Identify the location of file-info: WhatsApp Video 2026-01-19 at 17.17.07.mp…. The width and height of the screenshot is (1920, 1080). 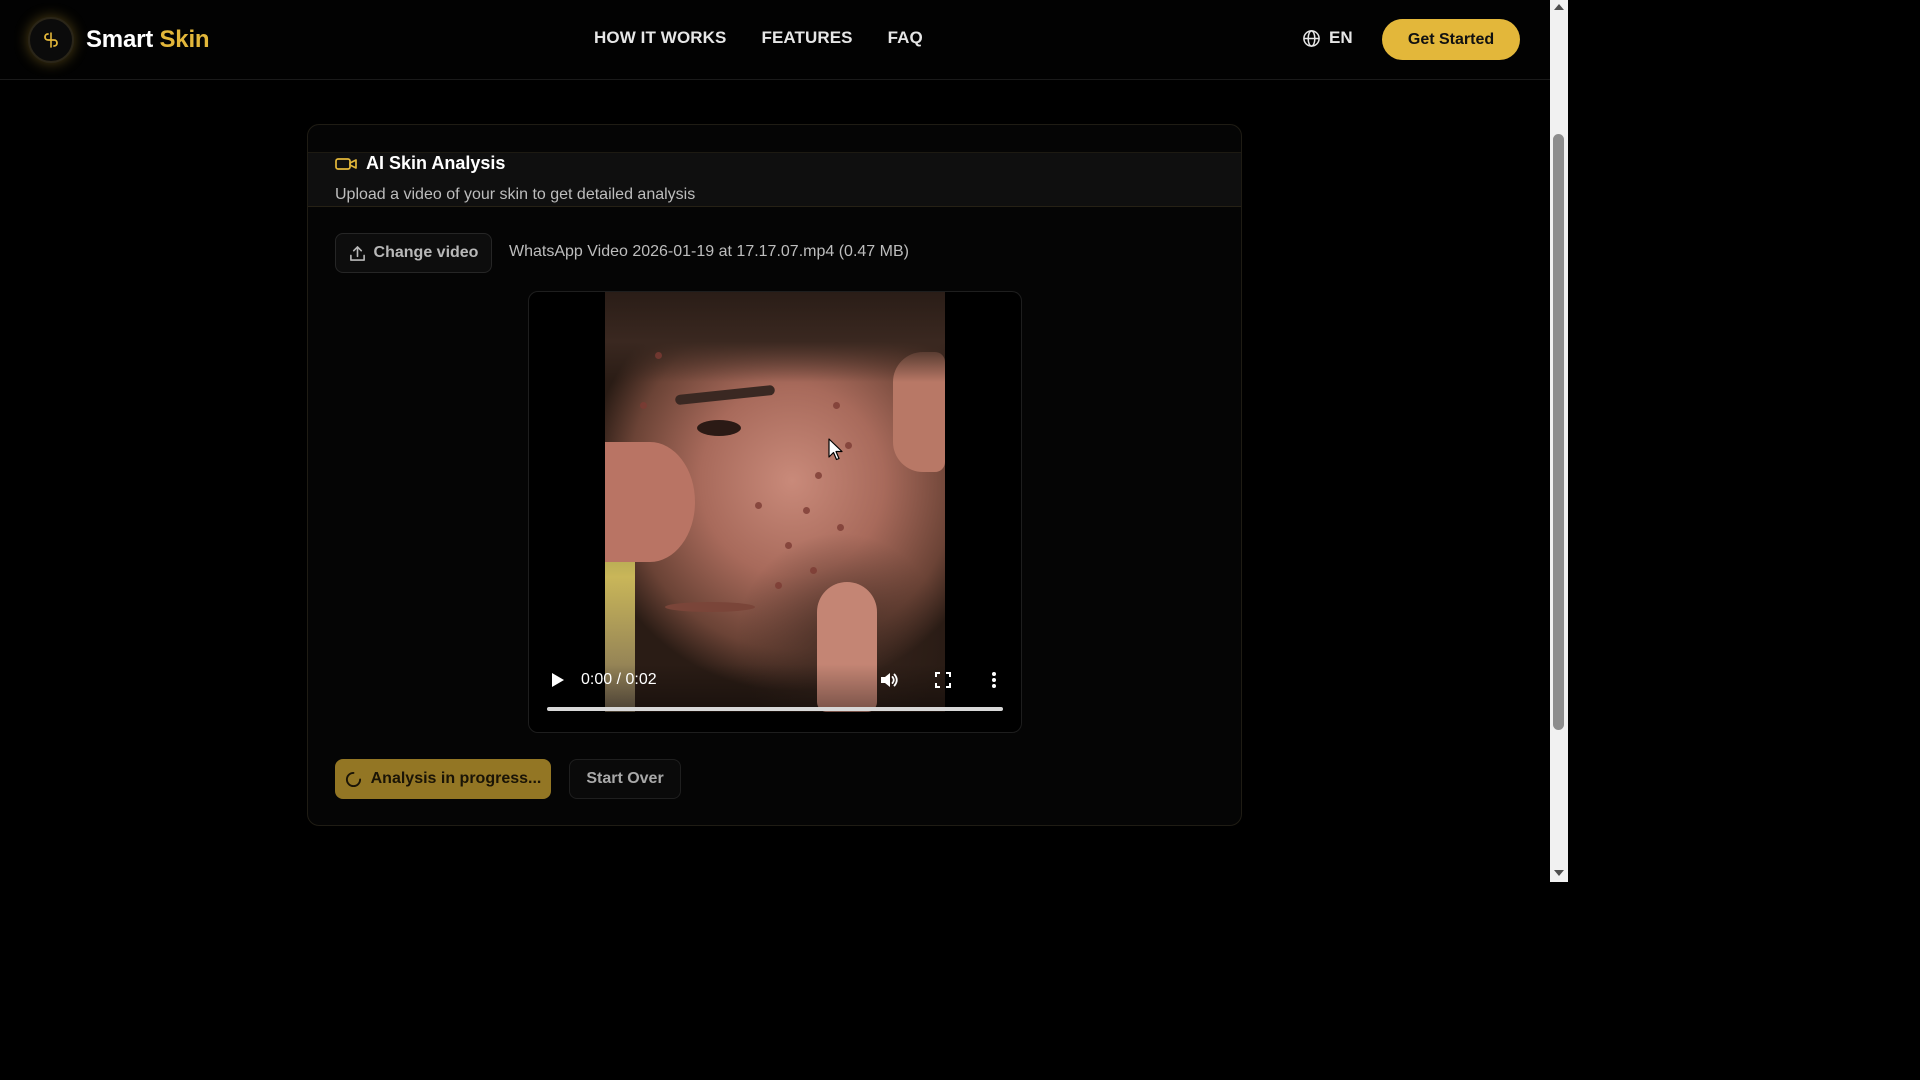
(709, 251).